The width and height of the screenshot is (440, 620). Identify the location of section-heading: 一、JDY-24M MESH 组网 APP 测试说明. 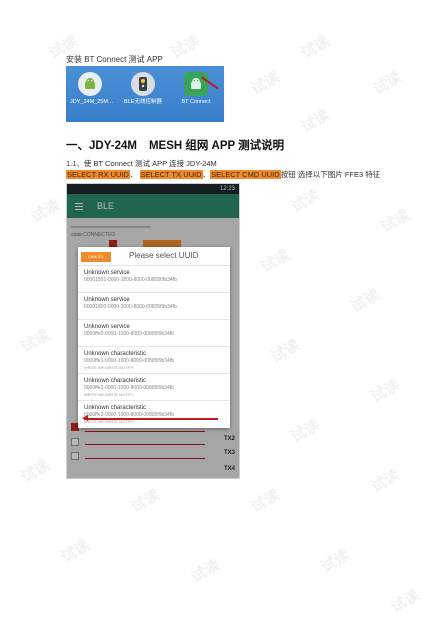
(175, 145).